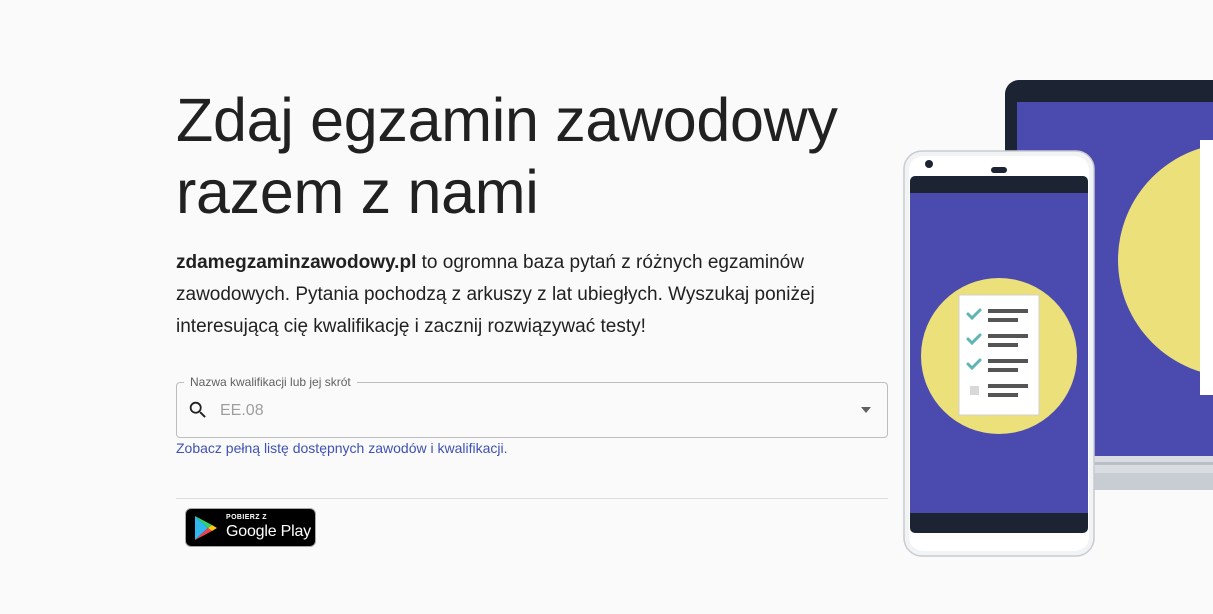 This screenshot has height=614, width=1213. Describe the element at coordinates (507, 120) in the screenshot. I see `hero-title-line-1: Zdaj egzamin zawodowy` at that location.